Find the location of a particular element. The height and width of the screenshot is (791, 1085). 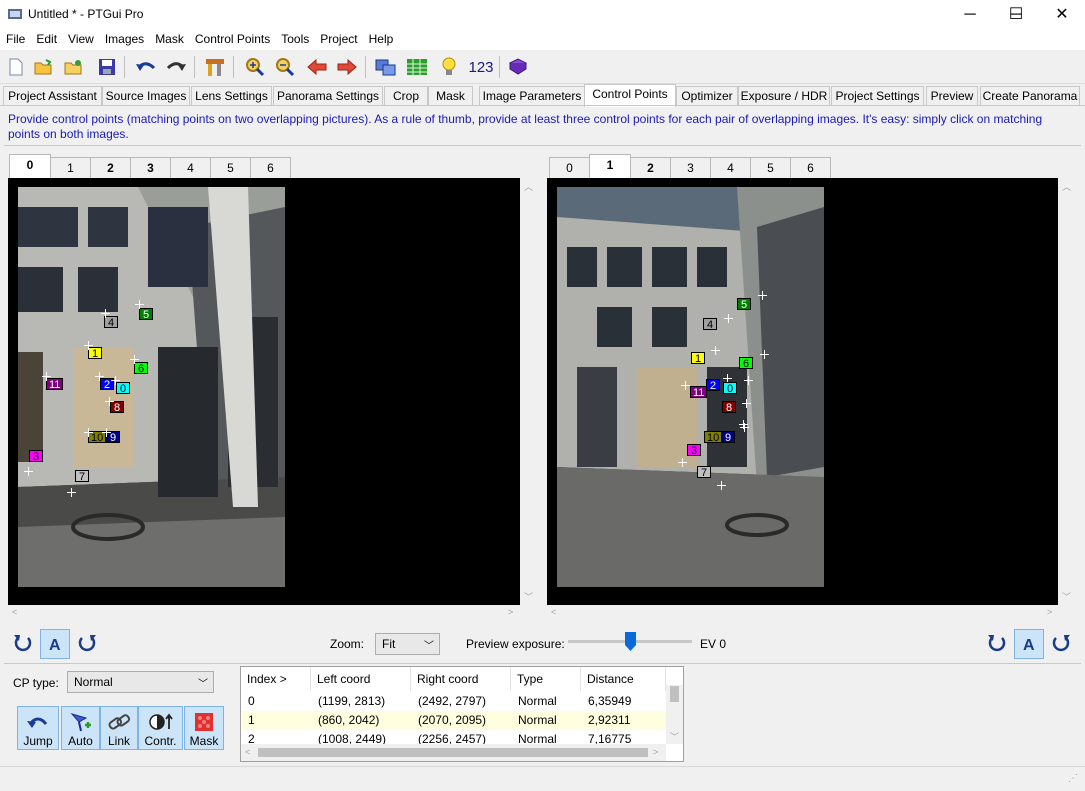

right-image-tab-4: 4 is located at coordinates (730, 168).